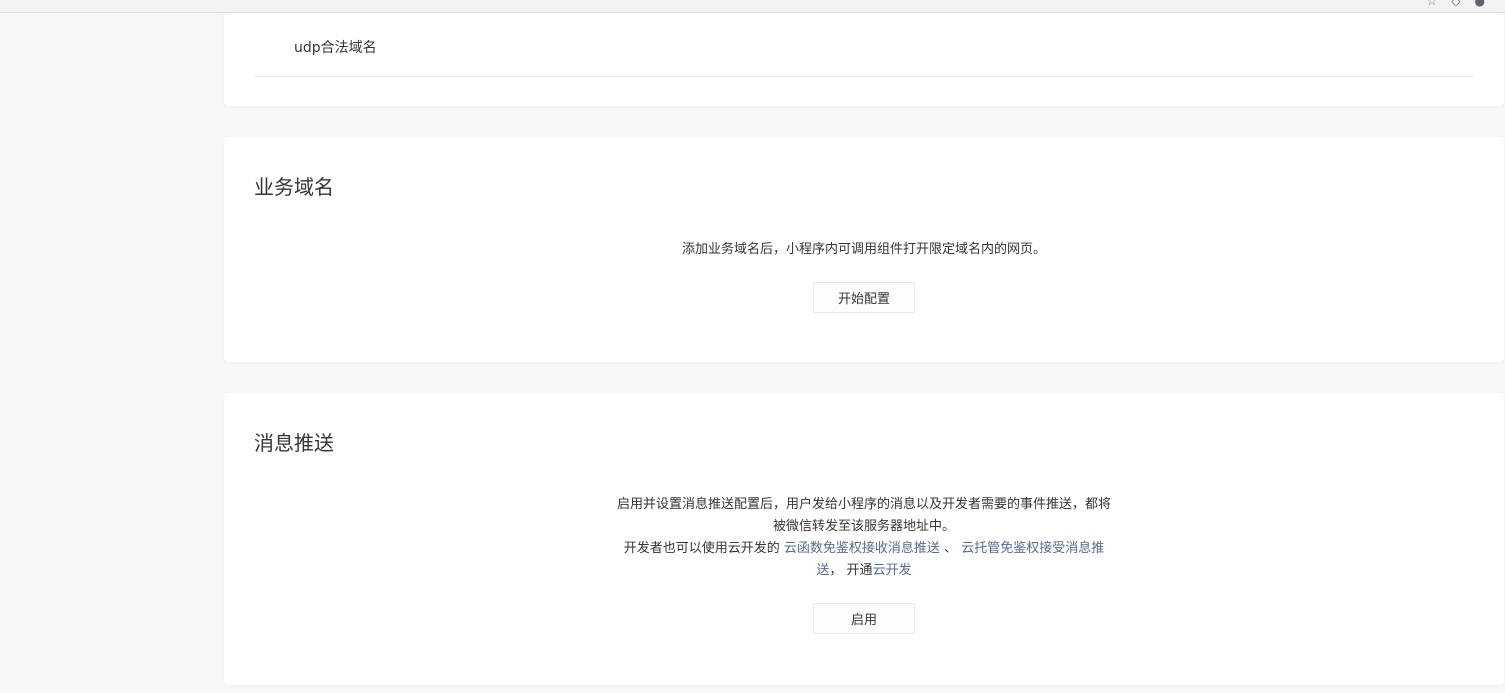  I want to click on message-push-title: 消息推送, so click(294, 443).